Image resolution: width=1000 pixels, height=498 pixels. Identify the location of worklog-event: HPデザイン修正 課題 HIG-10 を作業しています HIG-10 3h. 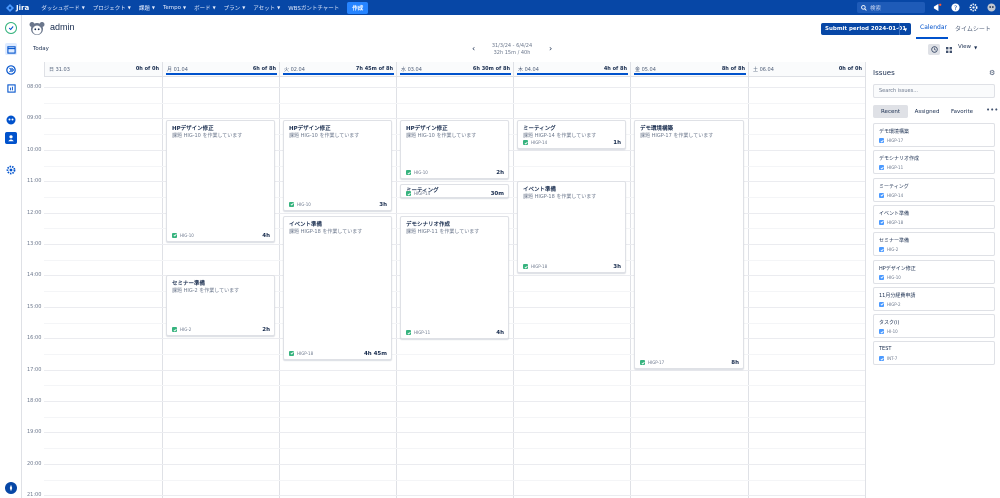
(337, 165).